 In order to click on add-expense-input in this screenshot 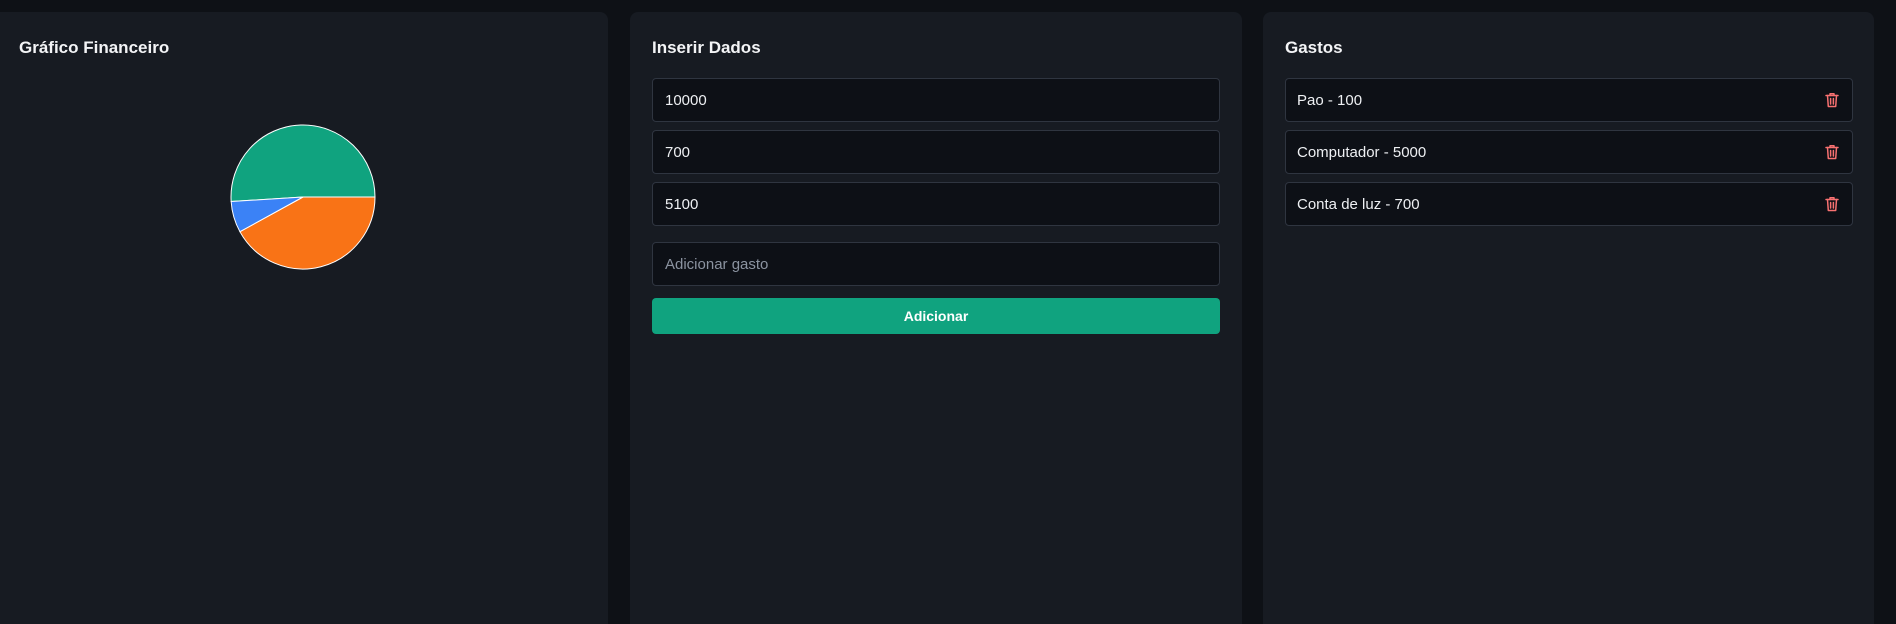, I will do `click(936, 264)`.